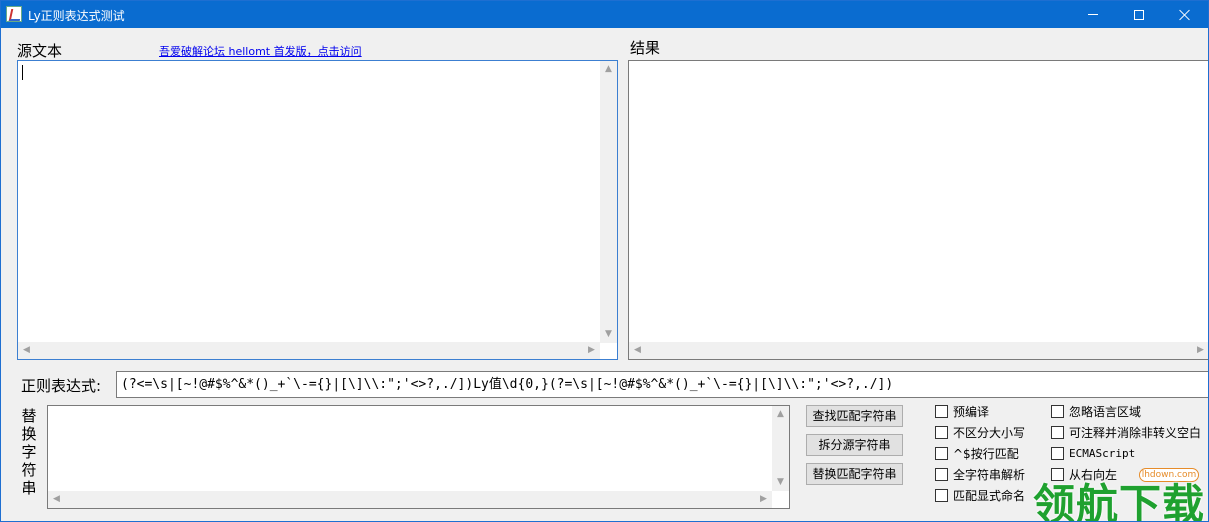 This screenshot has width=1209, height=522. What do you see at coordinates (1119, 501) in the screenshot?
I see `watermark-brand: 领航下载` at bounding box center [1119, 501].